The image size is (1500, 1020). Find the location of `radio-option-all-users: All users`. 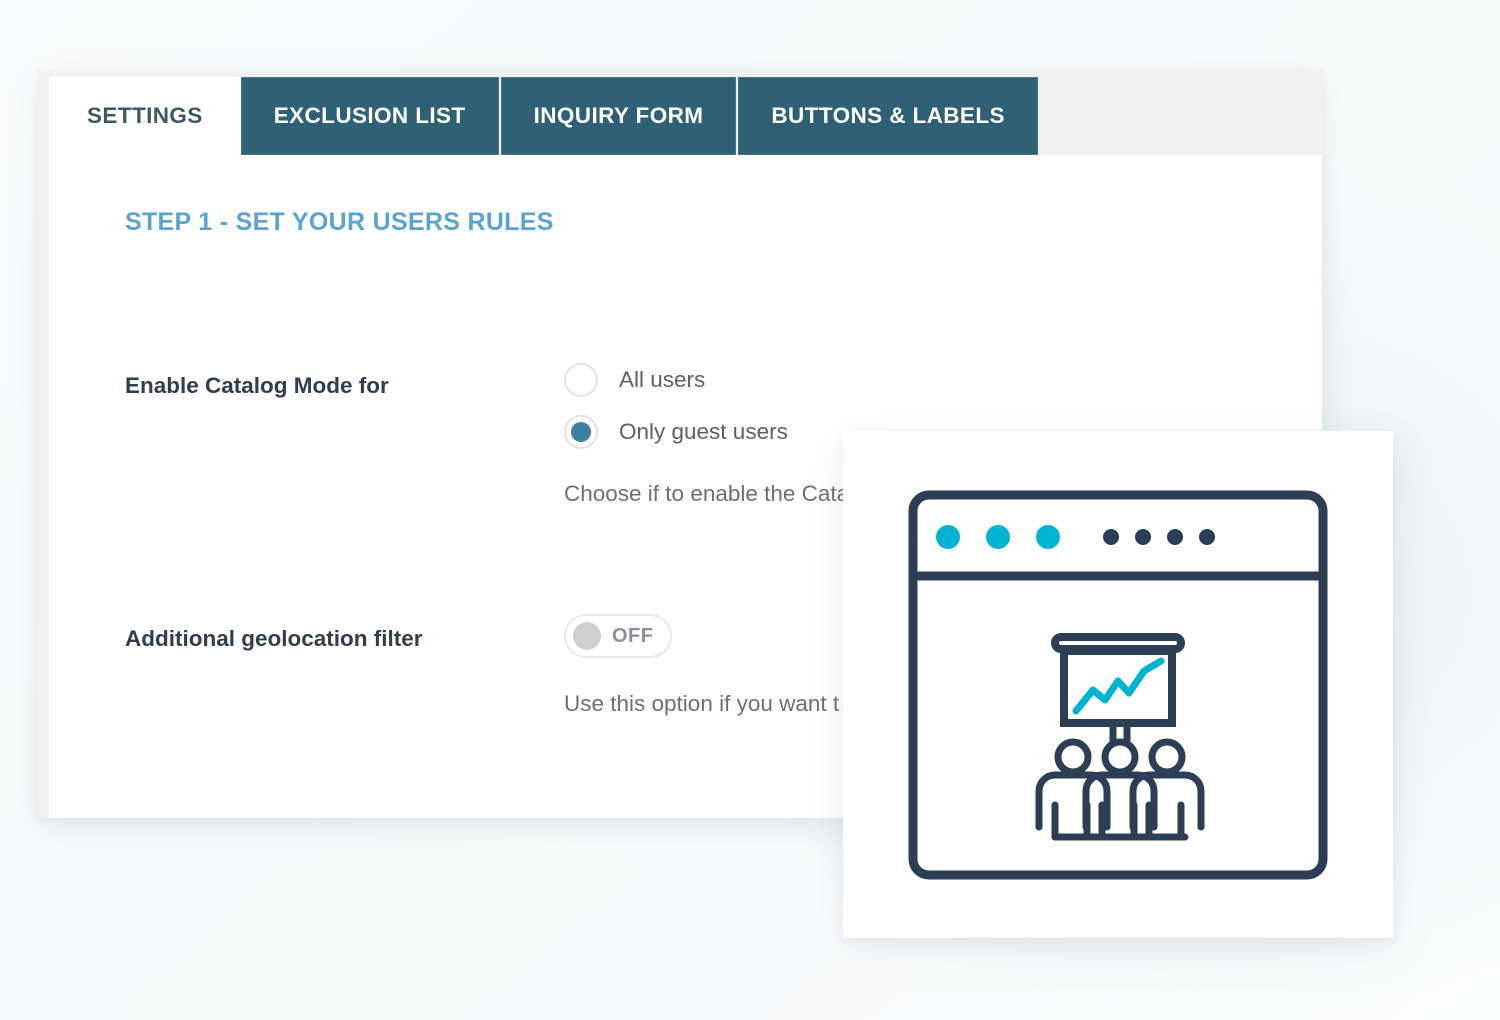

radio-option-all-users: All users is located at coordinates (706, 380).